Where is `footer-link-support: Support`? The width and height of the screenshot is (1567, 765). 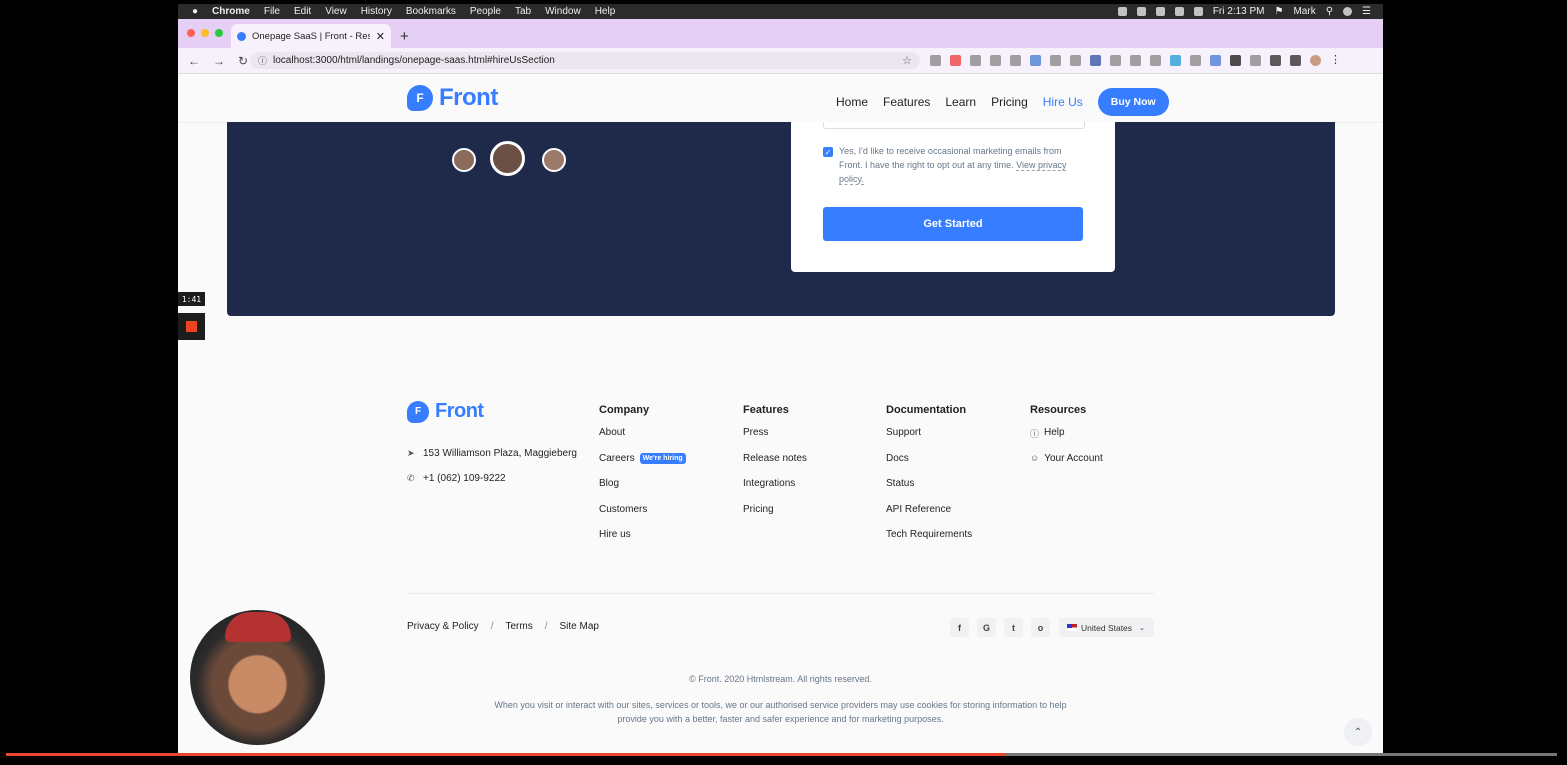
footer-link-support: Support is located at coordinates (903, 432).